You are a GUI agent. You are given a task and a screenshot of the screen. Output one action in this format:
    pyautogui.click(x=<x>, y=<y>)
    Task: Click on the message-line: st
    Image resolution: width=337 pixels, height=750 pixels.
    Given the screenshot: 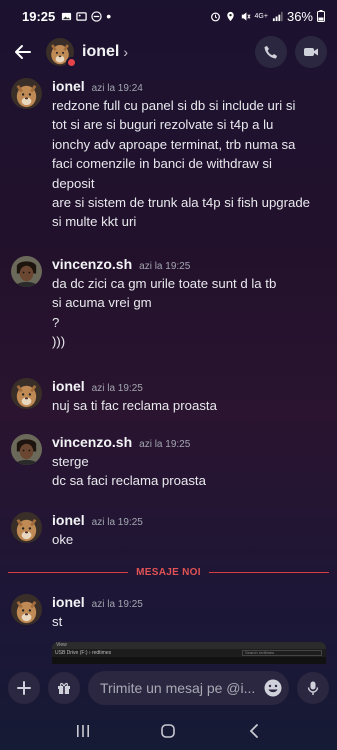 What is the action you would take?
    pyautogui.click(x=57, y=621)
    